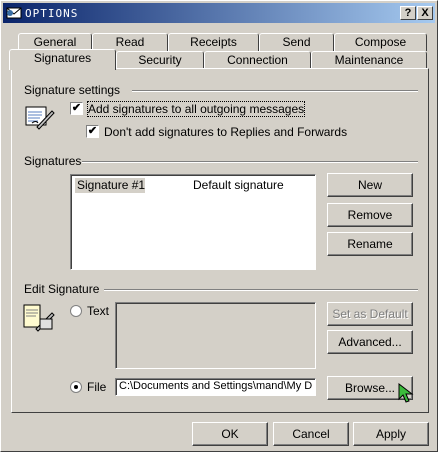 Image resolution: width=438 pixels, height=452 pixels. What do you see at coordinates (406, 393) in the screenshot?
I see `cursor-icon` at bounding box center [406, 393].